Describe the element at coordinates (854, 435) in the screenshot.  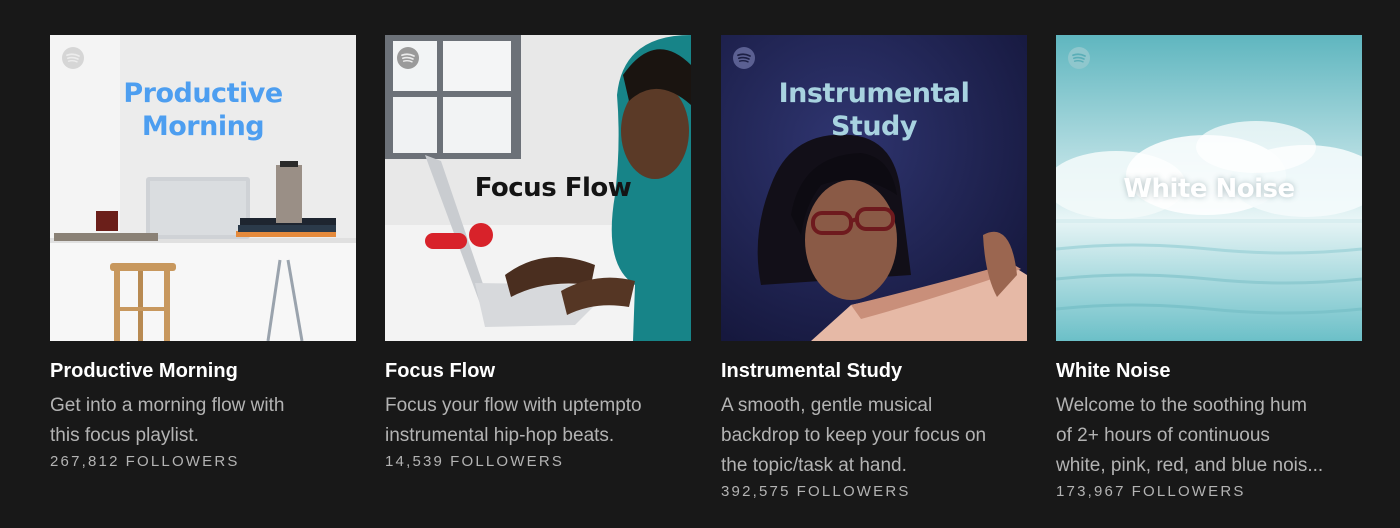
I see `description-line: backdrop to keep your focus on` at that location.